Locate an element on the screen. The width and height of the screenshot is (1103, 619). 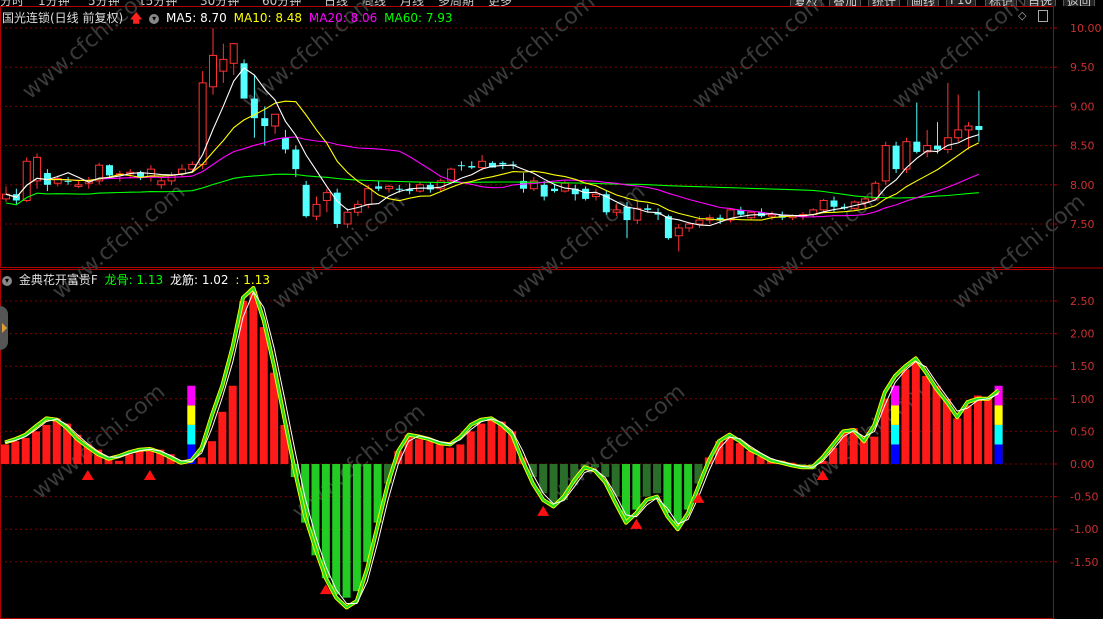
osc-tick-label: 0.50 is located at coordinates (1082, 431).